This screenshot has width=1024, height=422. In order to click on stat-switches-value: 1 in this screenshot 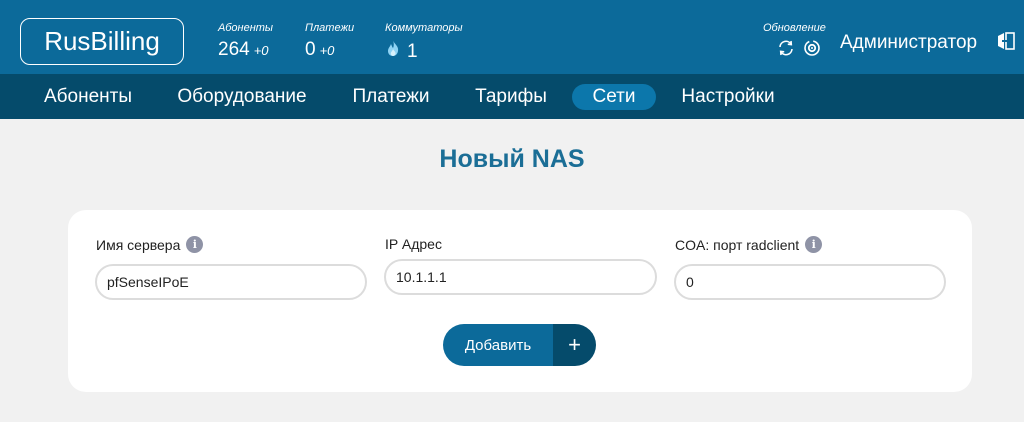, I will do `click(412, 51)`.